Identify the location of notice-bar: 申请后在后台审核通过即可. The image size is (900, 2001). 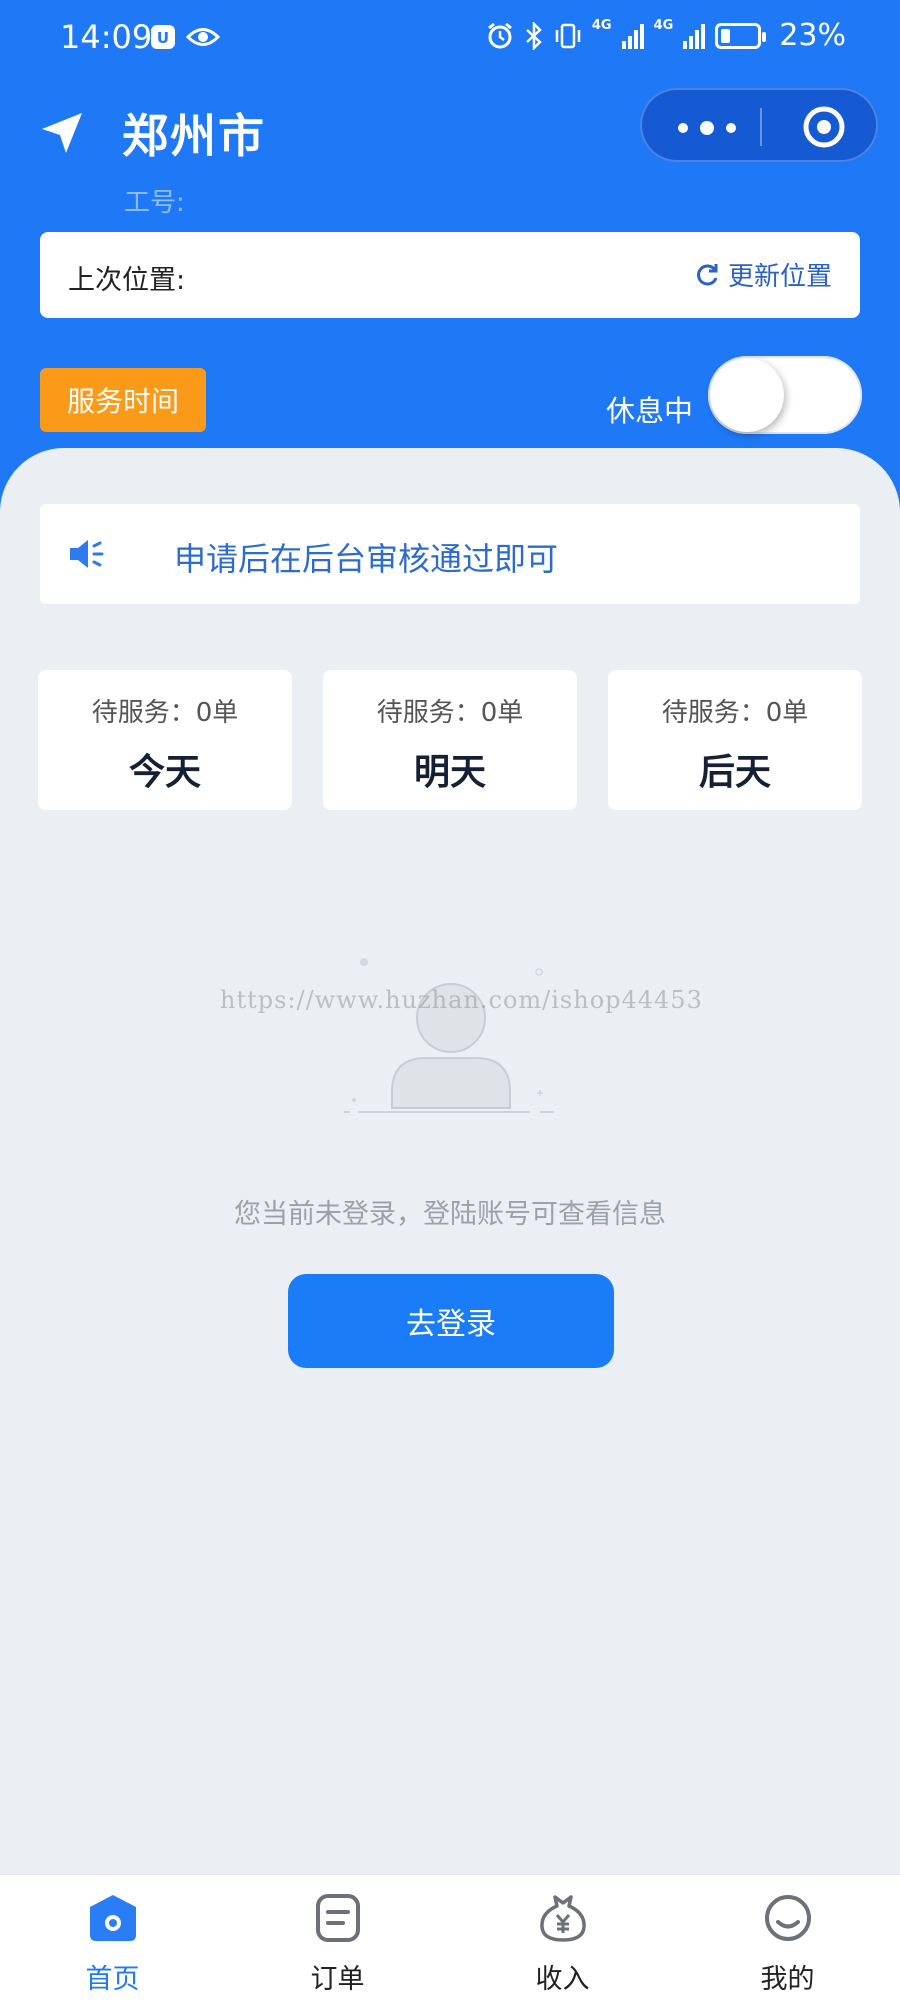
(450, 554).